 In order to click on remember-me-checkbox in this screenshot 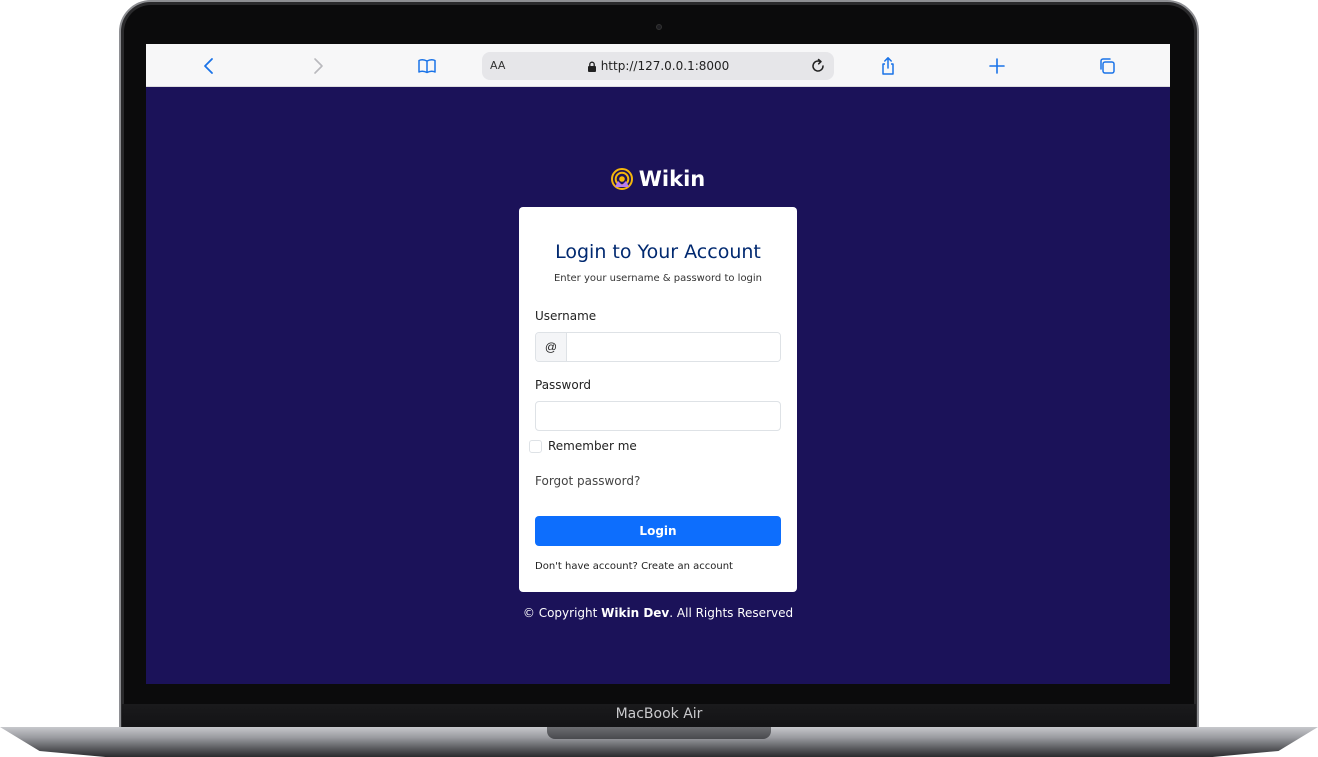, I will do `click(535, 446)`.